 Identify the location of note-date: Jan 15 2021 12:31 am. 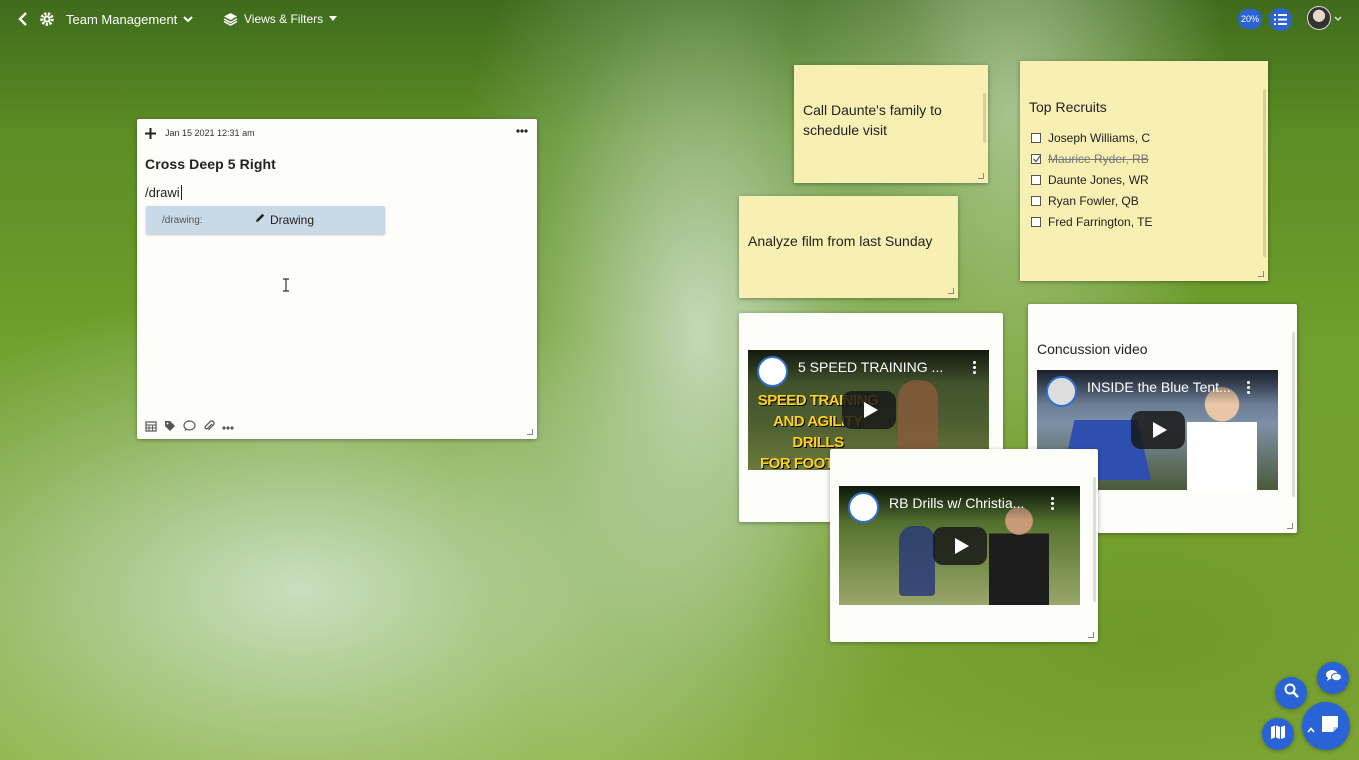
(210, 133).